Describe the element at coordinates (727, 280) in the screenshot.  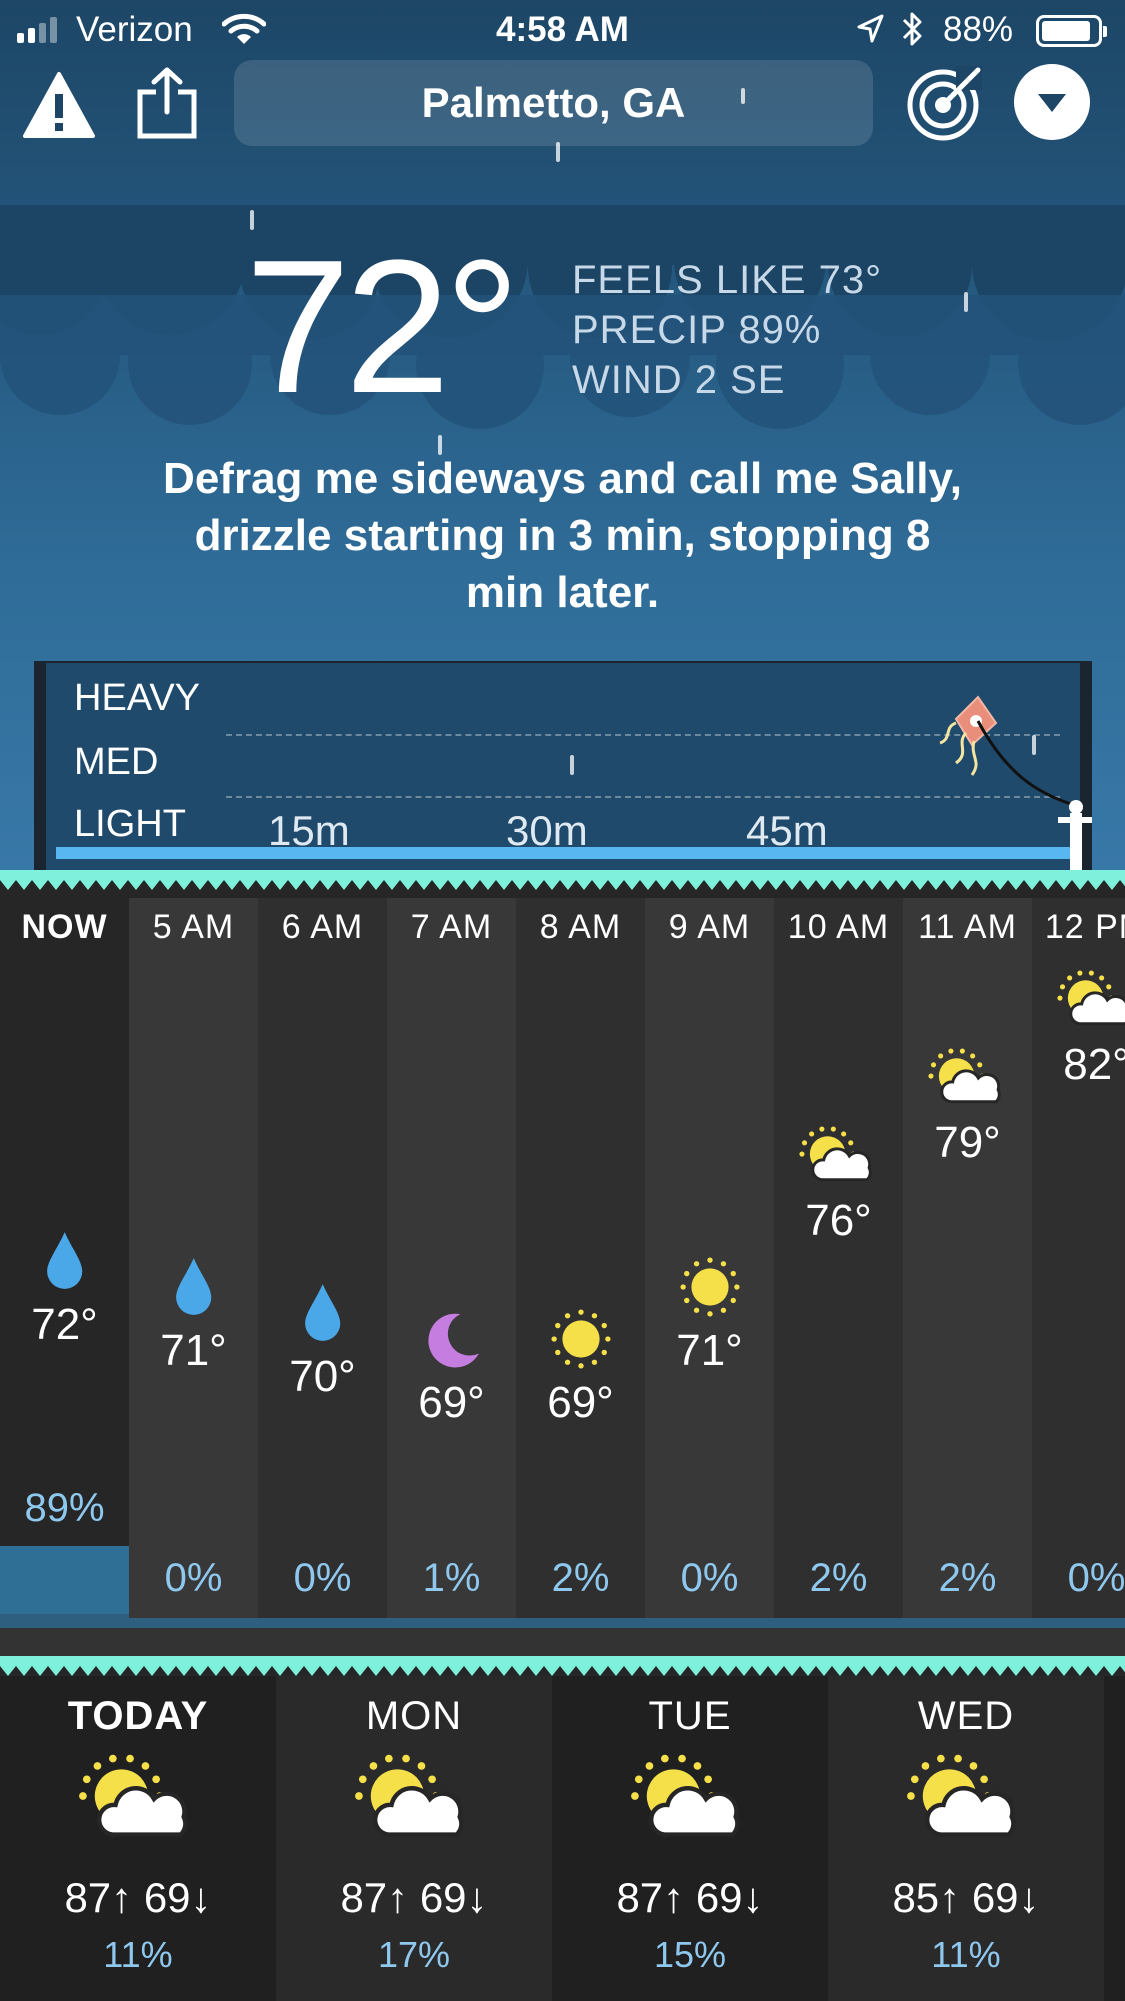
I see `feels-like: FEELS LIKE 73°` at that location.